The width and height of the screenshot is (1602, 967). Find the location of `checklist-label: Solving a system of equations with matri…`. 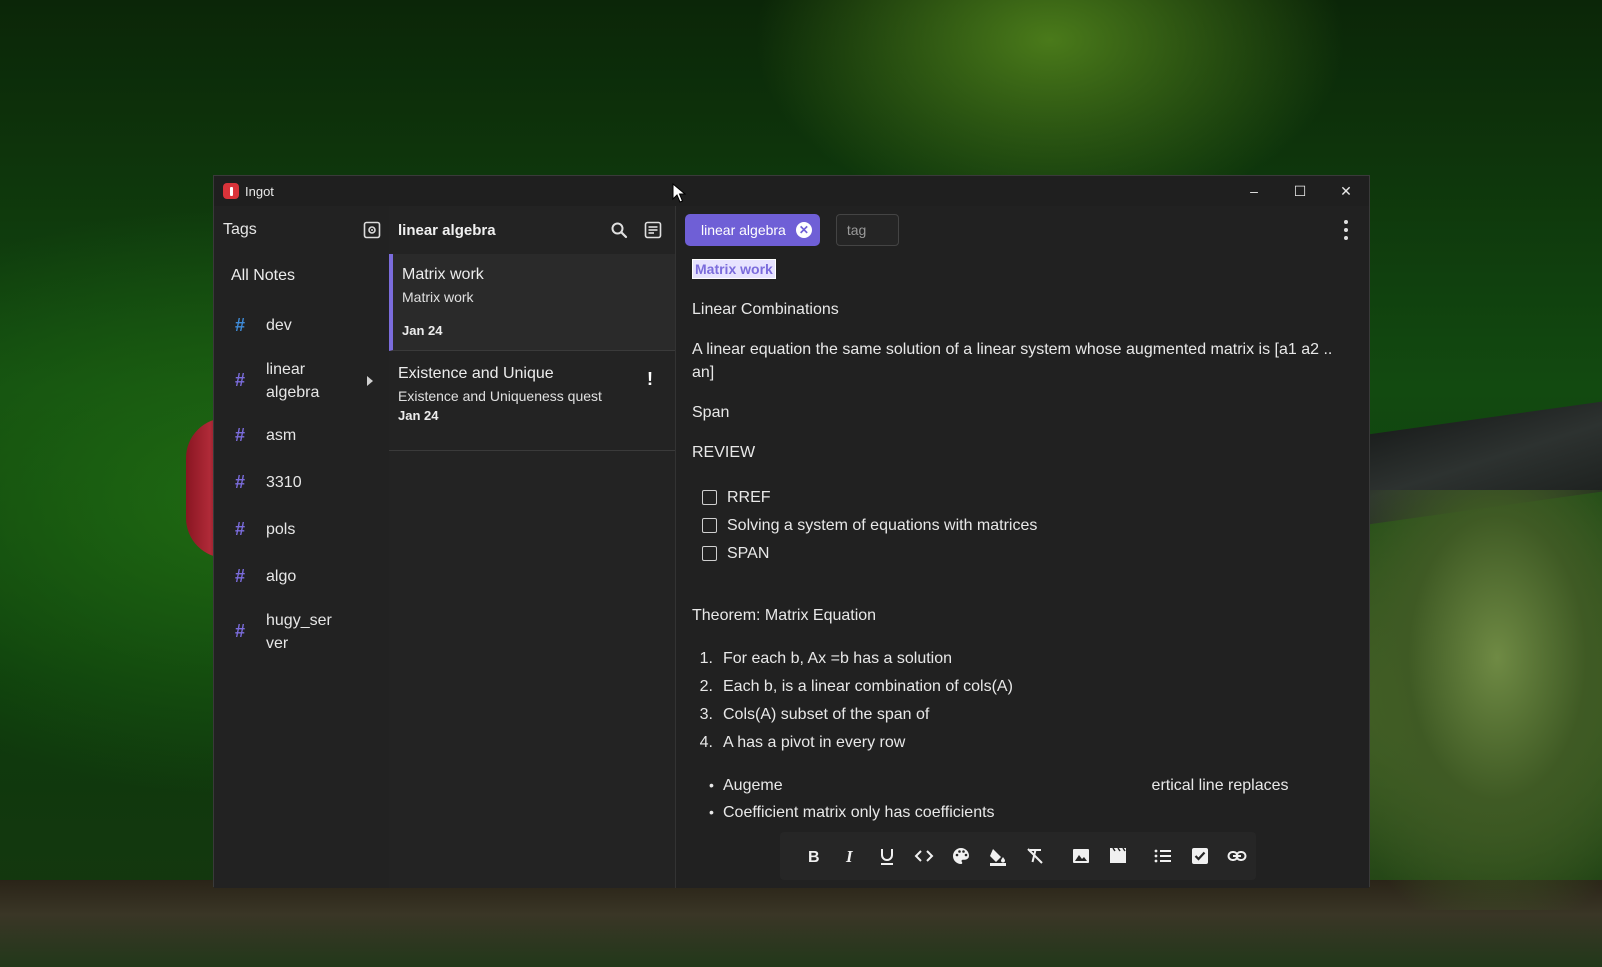

checklist-label: Solving a system of equations with matri… is located at coordinates (882, 525).